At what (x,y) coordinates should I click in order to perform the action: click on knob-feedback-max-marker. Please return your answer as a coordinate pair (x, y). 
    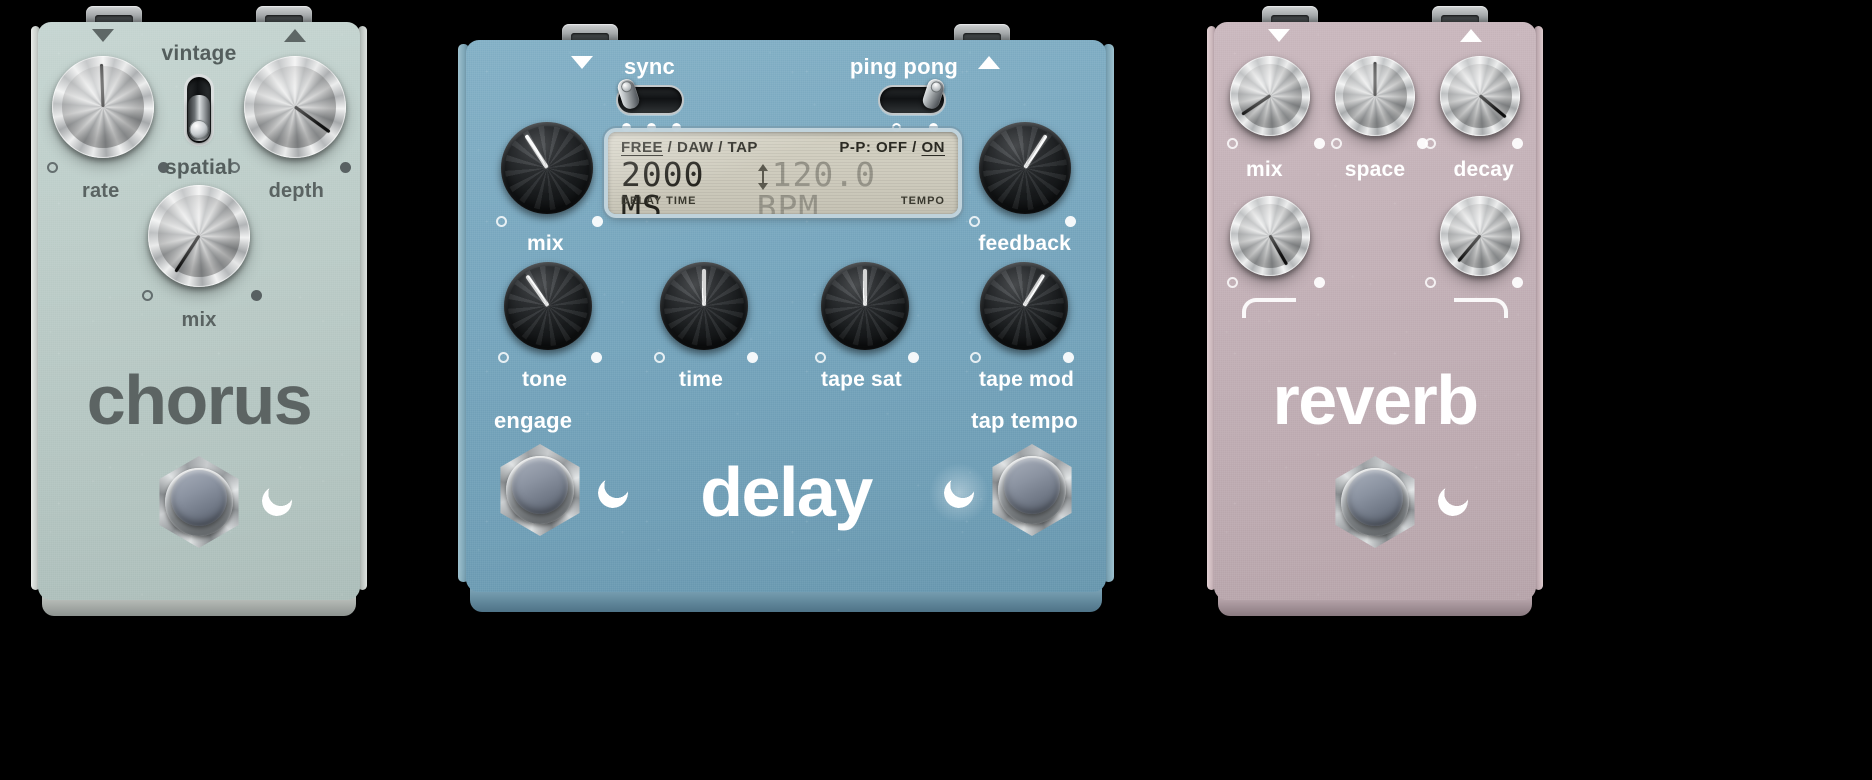
    Looking at the image, I should click on (1070, 221).